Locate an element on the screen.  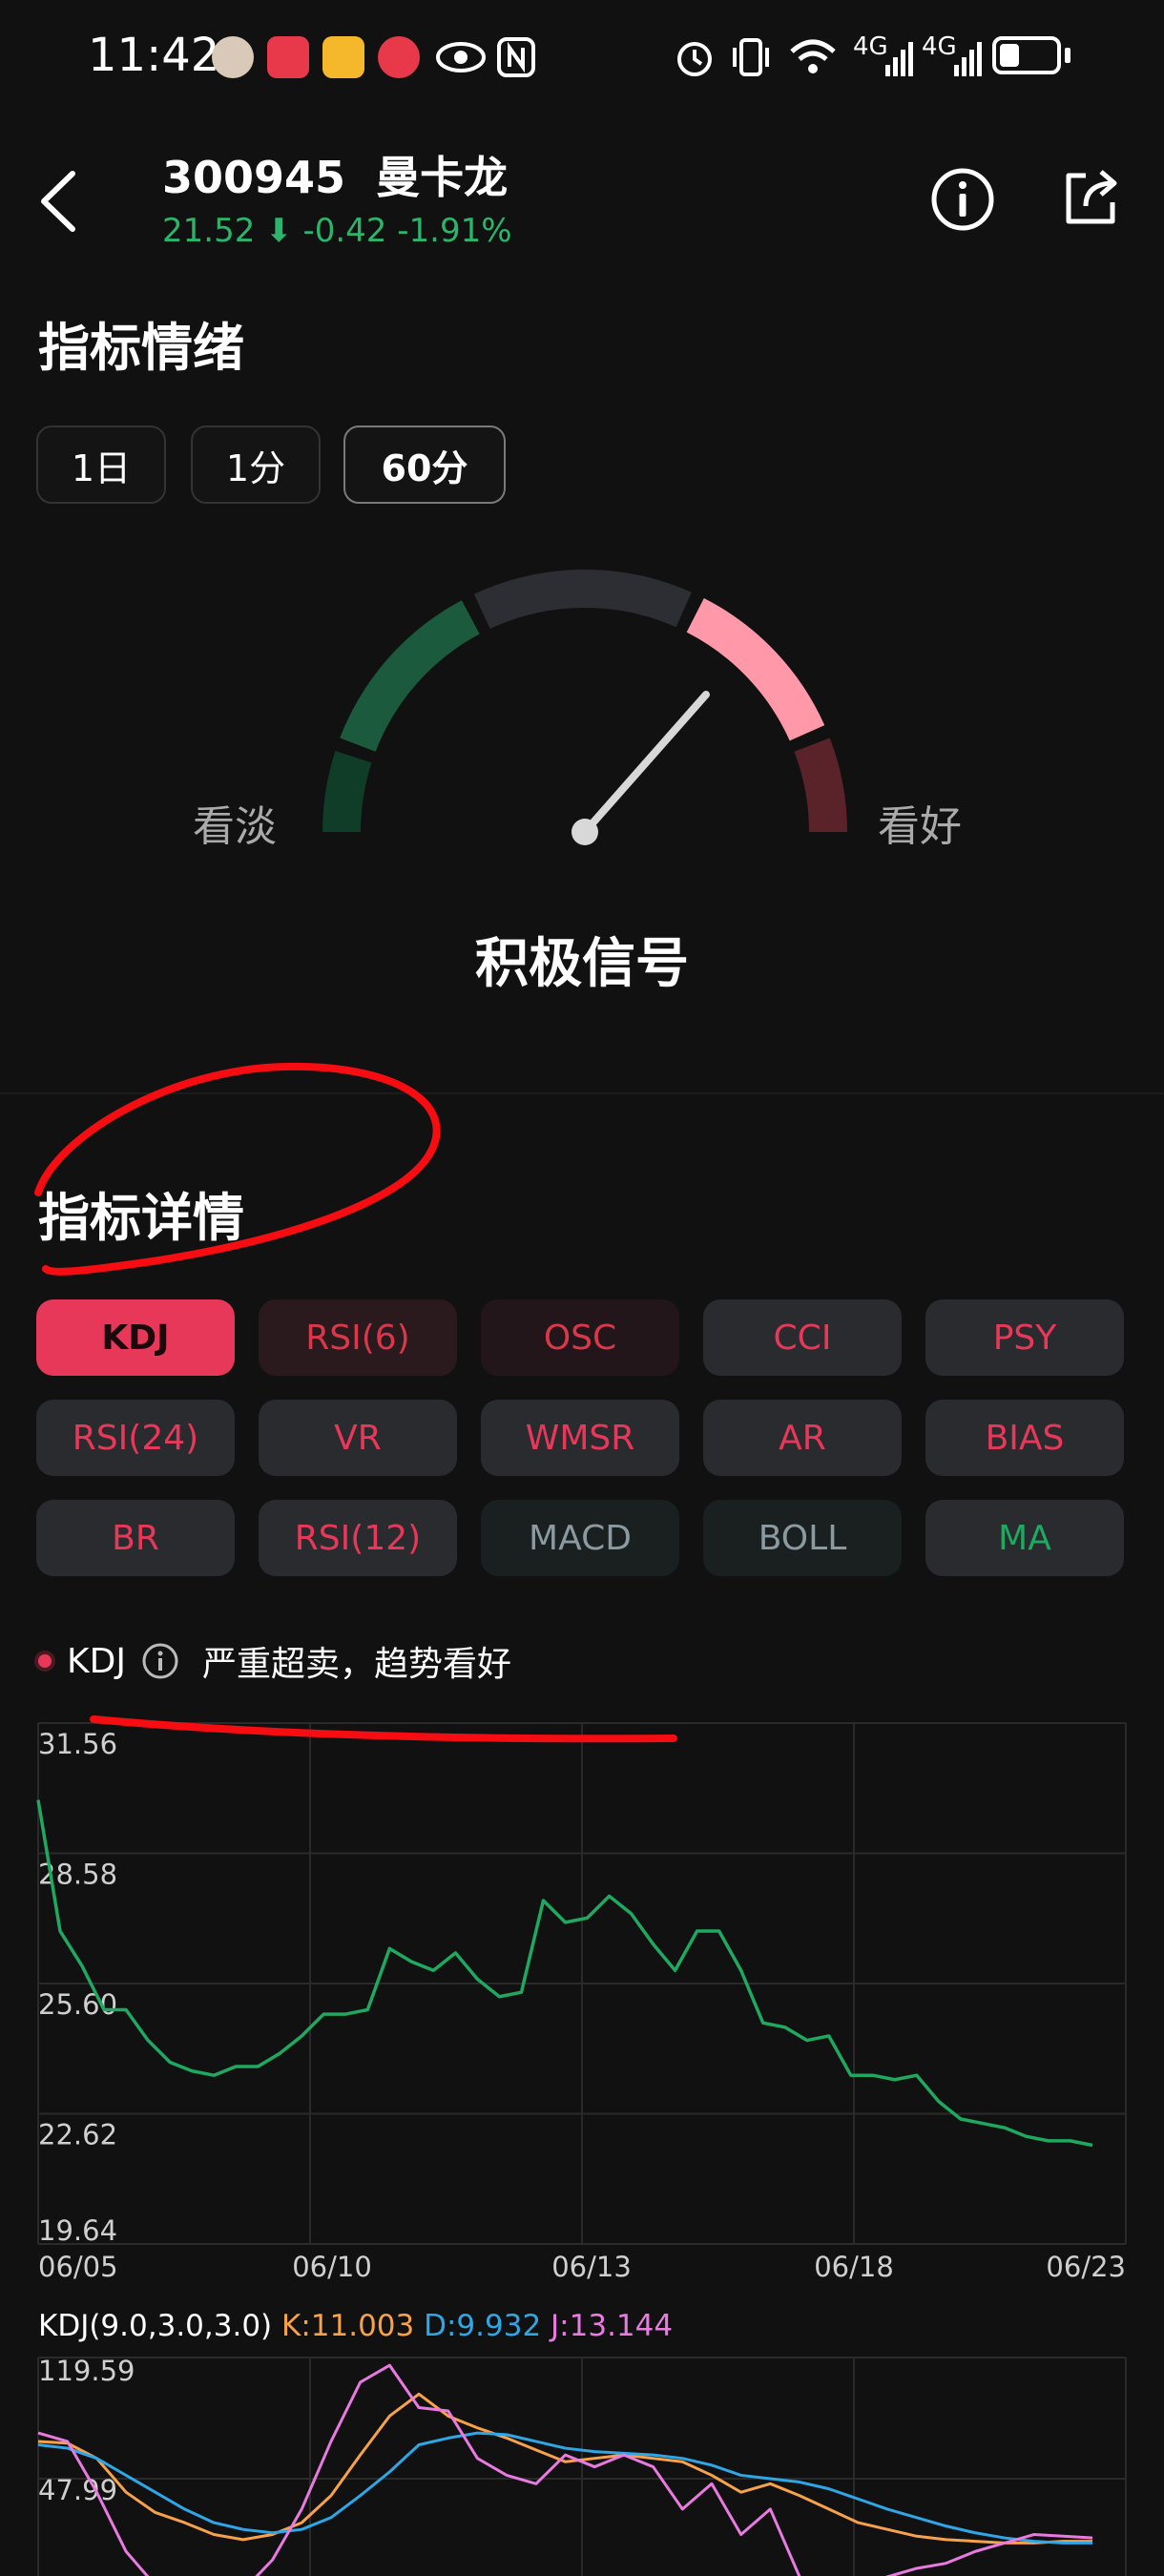
eye-icon is located at coordinates (461, 57).